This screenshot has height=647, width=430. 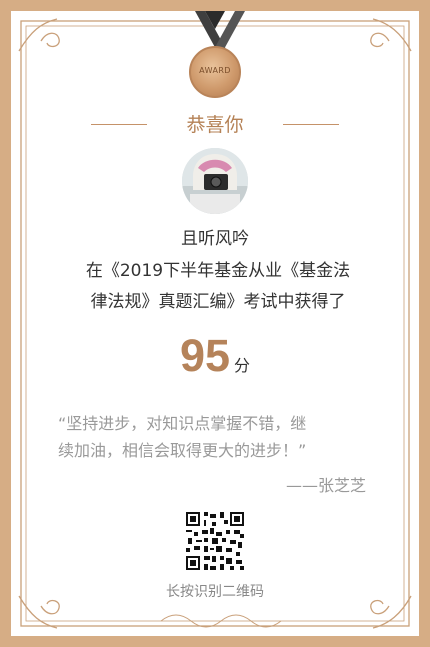 What do you see at coordinates (205, 355) in the screenshot?
I see `score-value: 95` at bounding box center [205, 355].